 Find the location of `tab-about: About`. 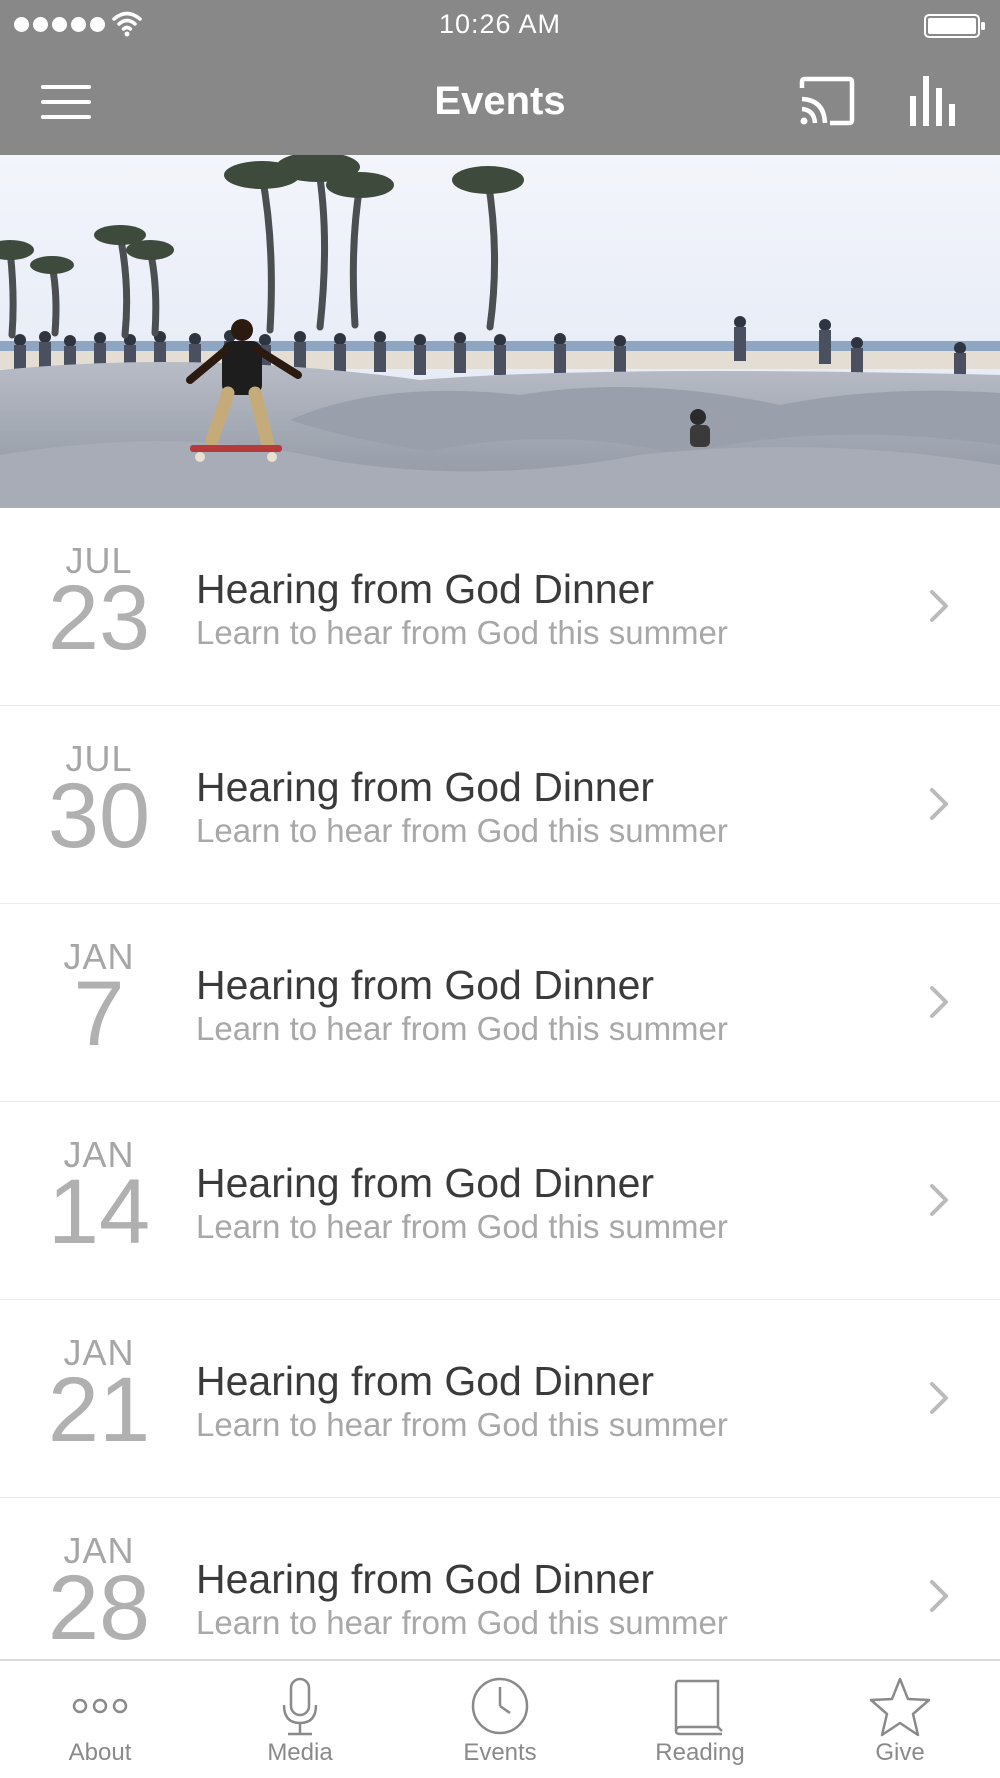

tab-about: About is located at coordinates (100, 1719).